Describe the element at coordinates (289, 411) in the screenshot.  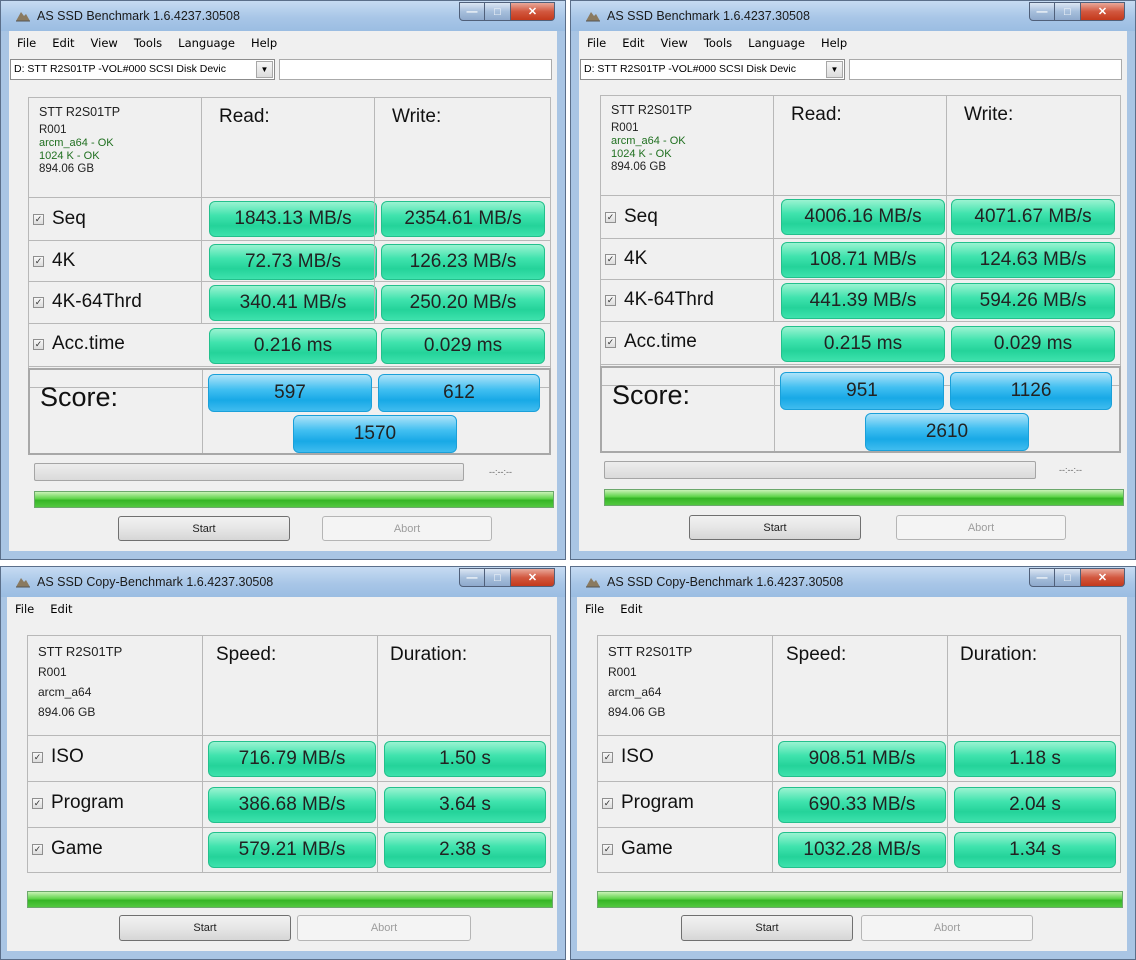
I see `score-panel: Score: 597 612 1570` at that location.